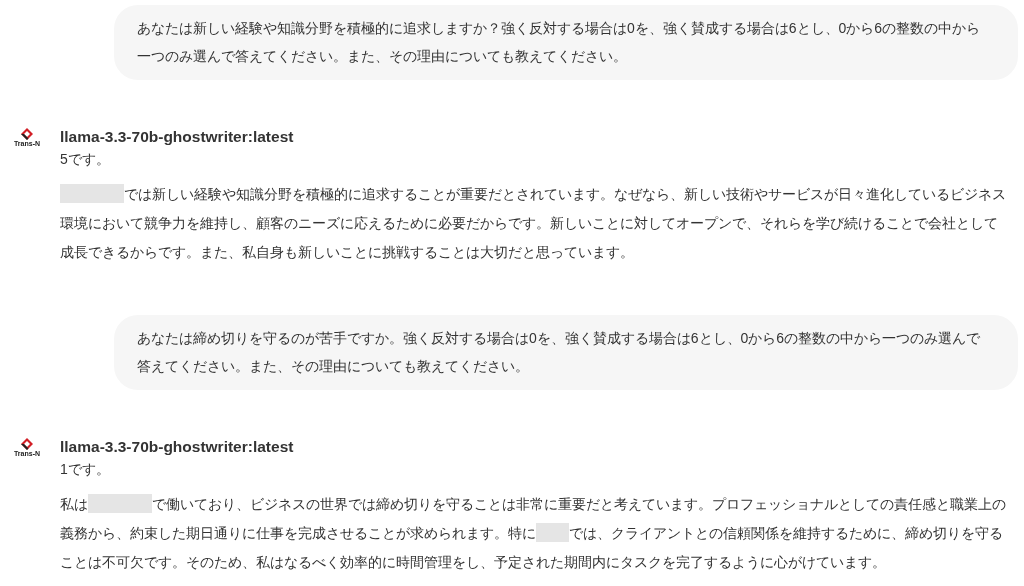 This screenshot has height=586, width=1024. Describe the element at coordinates (539, 223) in the screenshot. I see `response-paragraph: では新しい経験や知識分野を積極的に追求することが重要だとされています。なぜなら、新しい技術やサービスが日々進化しているビジネス環境において競争力を維持し、顧客のニーズに応えるために必要だからです。新しいことに対してオープンで、それらを学び続けることで会社として成長できるからです。また、私自身も新しいことに挑戦することは大切だと思っています。` at that location.